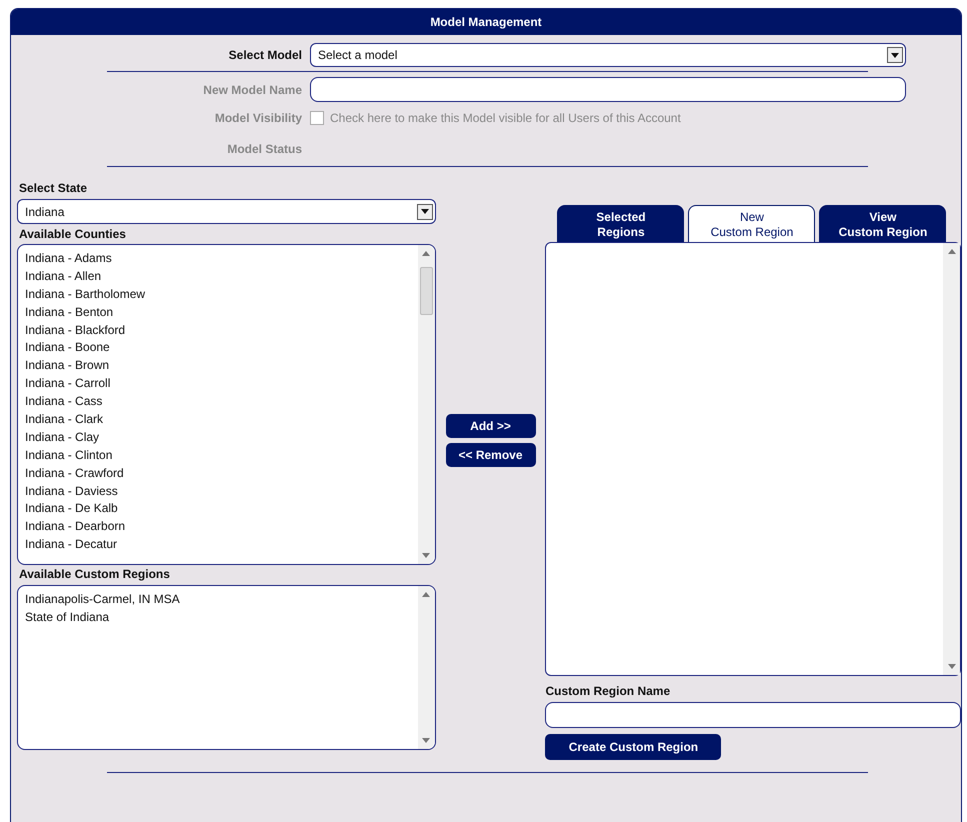 The height and width of the screenshot is (822, 967). What do you see at coordinates (218, 491) in the screenshot?
I see `county-item: Indiana - Daviess` at bounding box center [218, 491].